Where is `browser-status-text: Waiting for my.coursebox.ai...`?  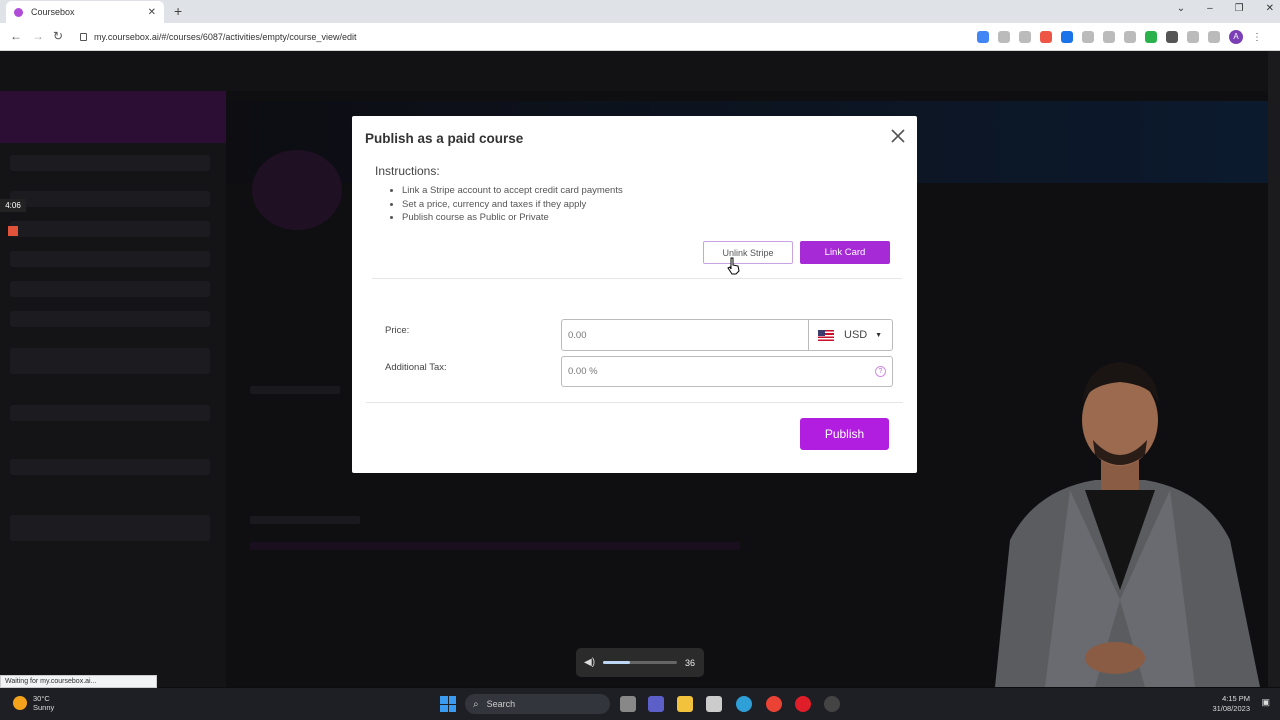
browser-status-text: Waiting for my.coursebox.ai... is located at coordinates (78, 681).